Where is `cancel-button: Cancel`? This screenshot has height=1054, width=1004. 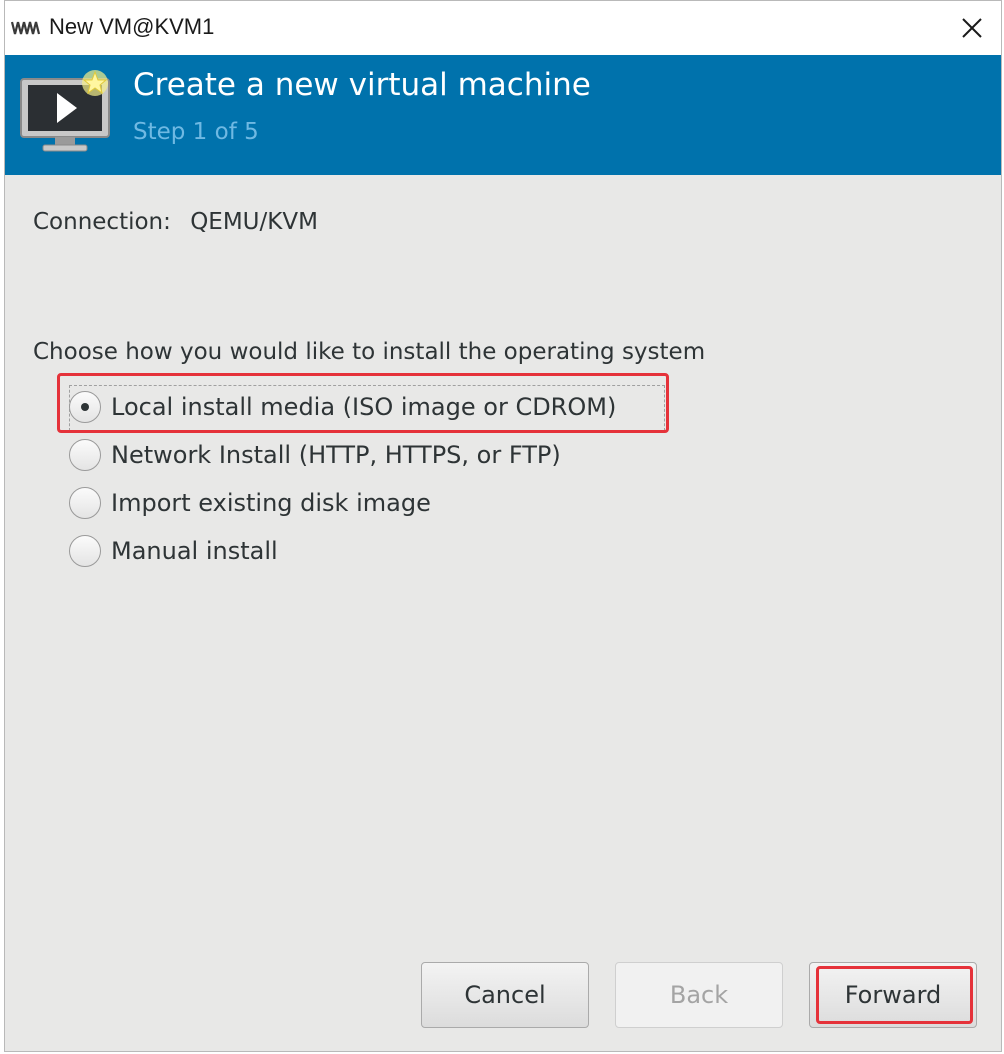
cancel-button: Cancel is located at coordinates (505, 995).